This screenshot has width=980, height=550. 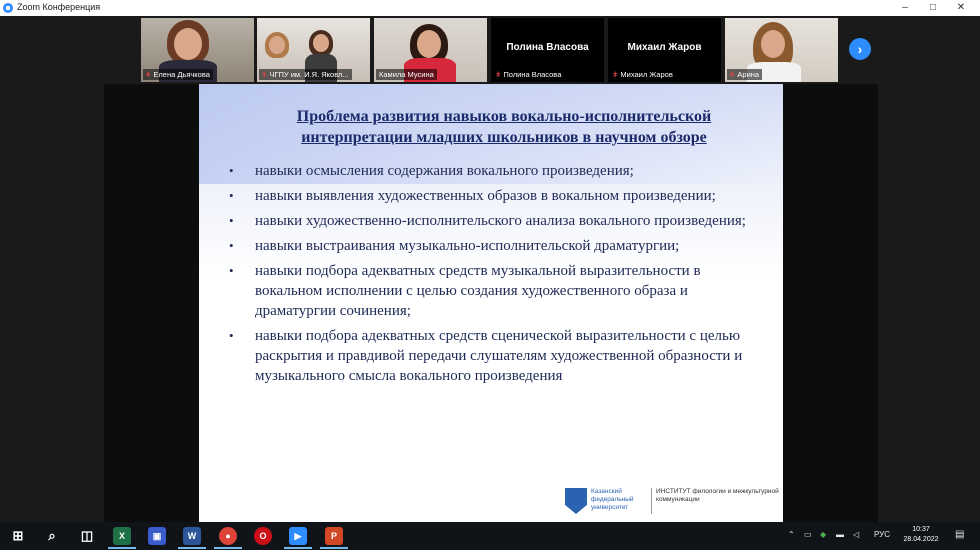 I want to click on participant-tile: Михаил Жаров ǂ Михаил Жаров, so click(x=664, y=50).